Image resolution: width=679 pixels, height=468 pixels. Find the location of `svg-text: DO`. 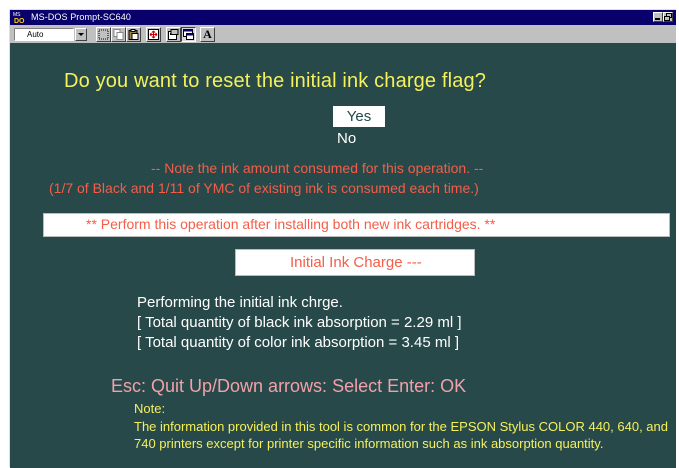

svg-text: DO is located at coordinates (19, 21).